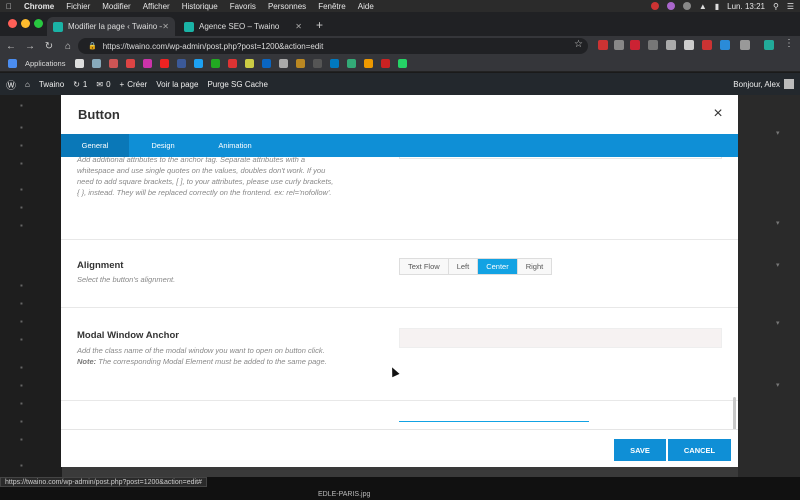 Image resolution: width=800 pixels, height=500 pixels. Describe the element at coordinates (686, 6) in the screenshot. I see `status-gear-icon` at that location.